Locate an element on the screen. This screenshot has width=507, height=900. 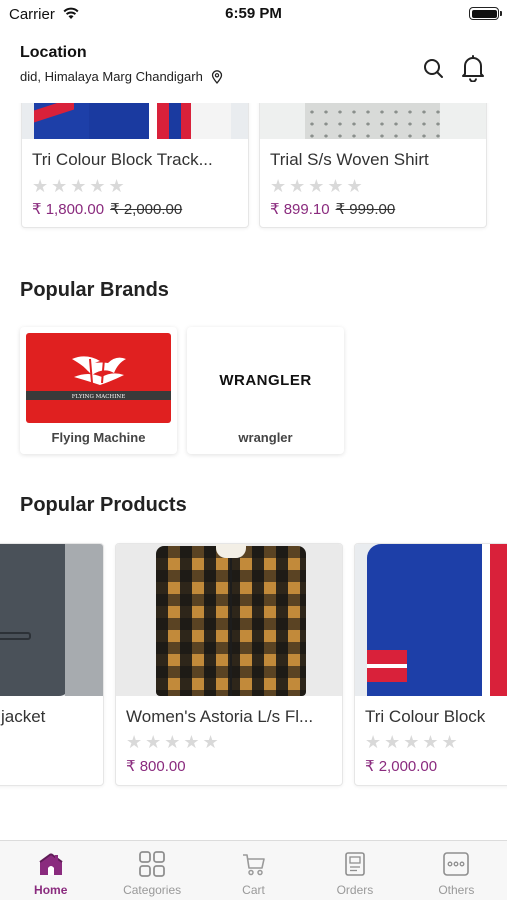
tab-categories: Categories is located at coordinates (151, 870).